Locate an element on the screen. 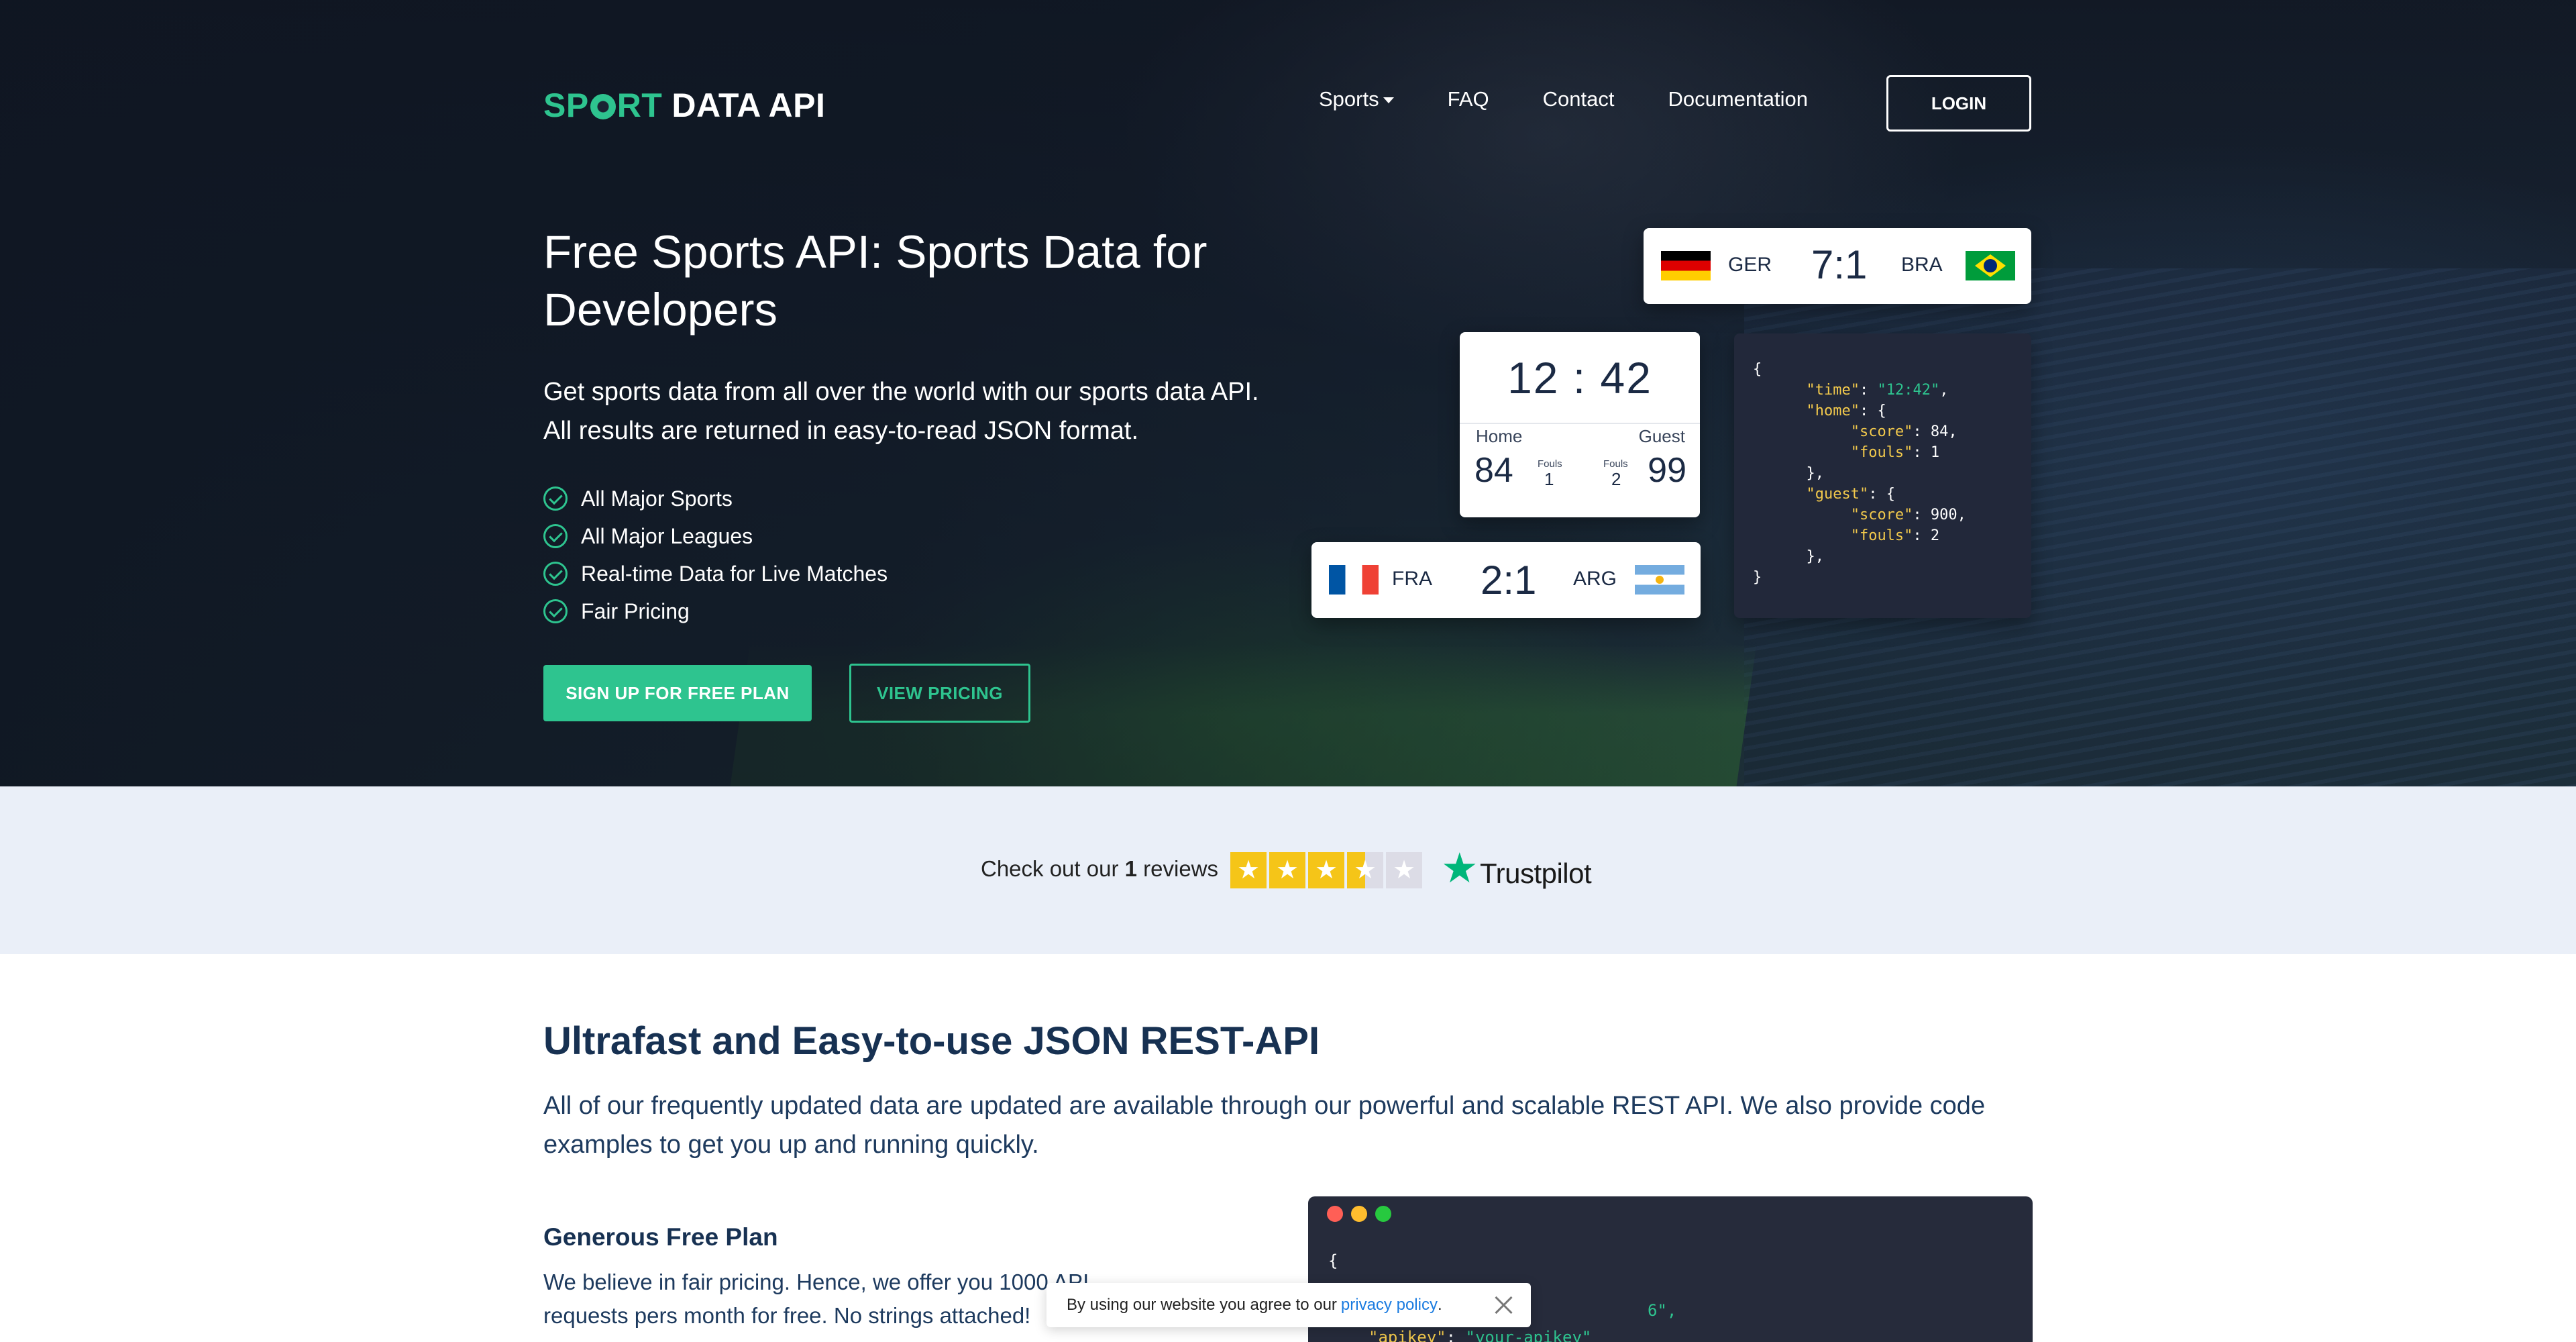 The width and height of the screenshot is (2576, 1342). site-logo: SP RT DATA API is located at coordinates (684, 106).